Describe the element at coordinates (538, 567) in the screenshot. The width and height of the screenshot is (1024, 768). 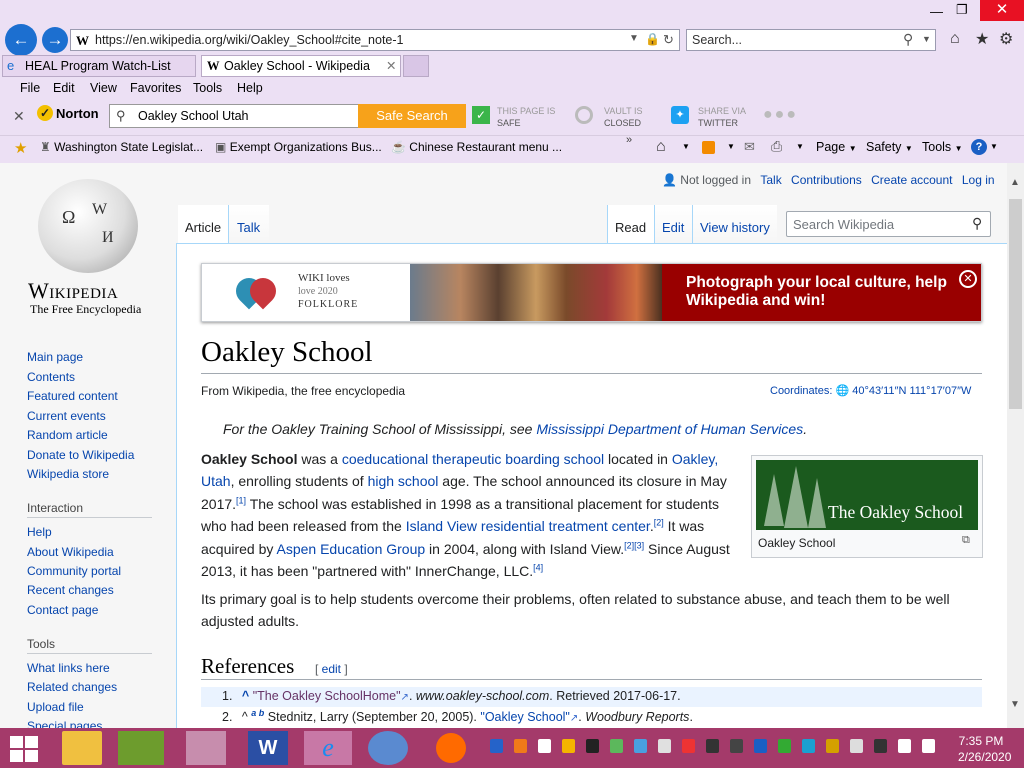
I see `ref-4: [4]` at that location.